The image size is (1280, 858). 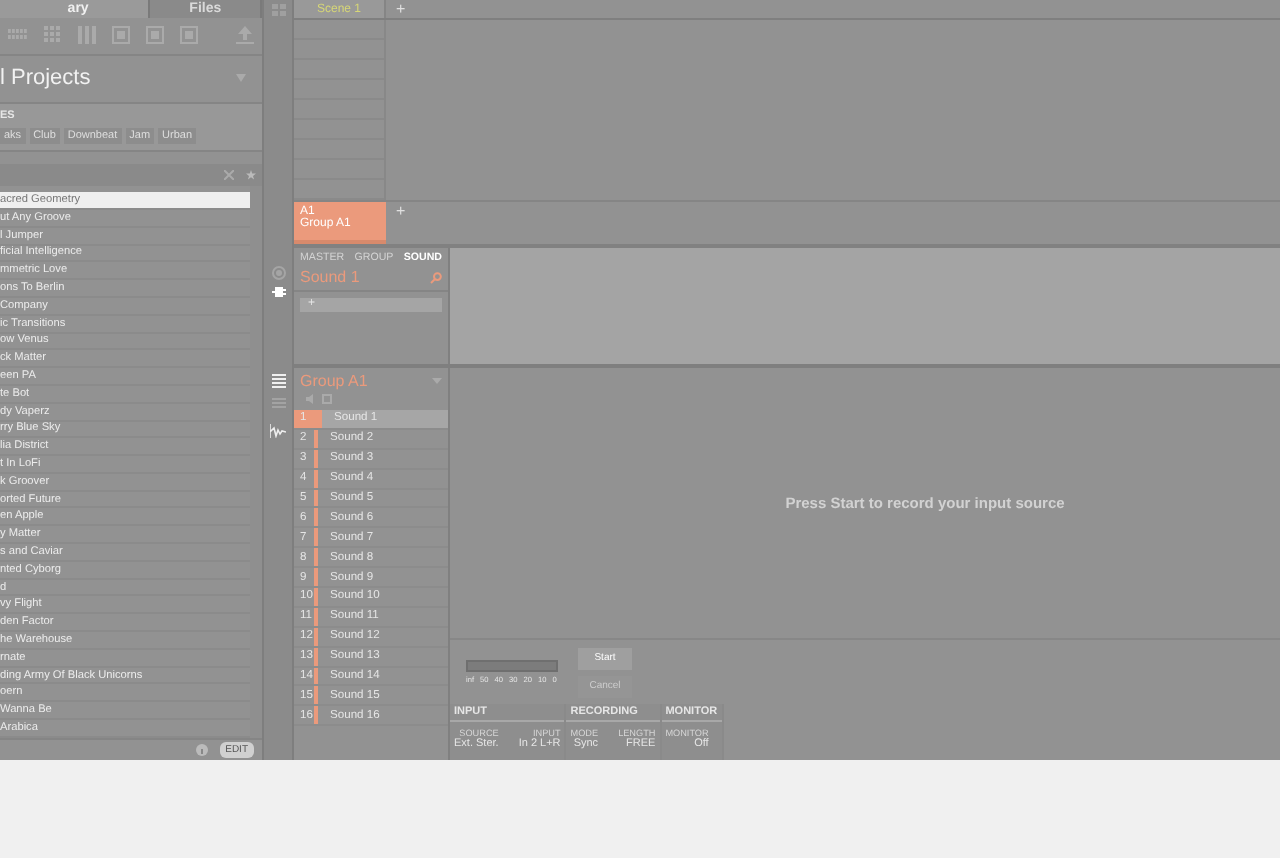 What do you see at coordinates (18, 35) in the screenshot?
I see `dot-grid-icon` at bounding box center [18, 35].